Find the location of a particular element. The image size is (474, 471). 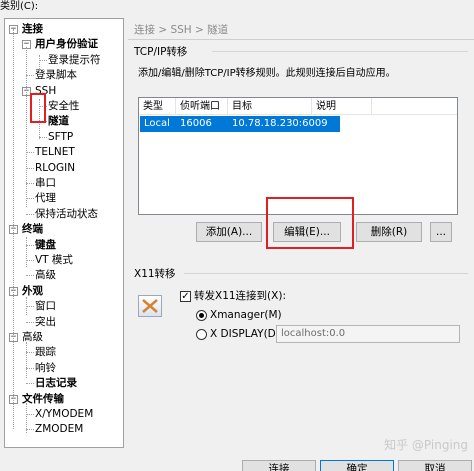

tree-item: ZMODEM is located at coordinates (59, 429).